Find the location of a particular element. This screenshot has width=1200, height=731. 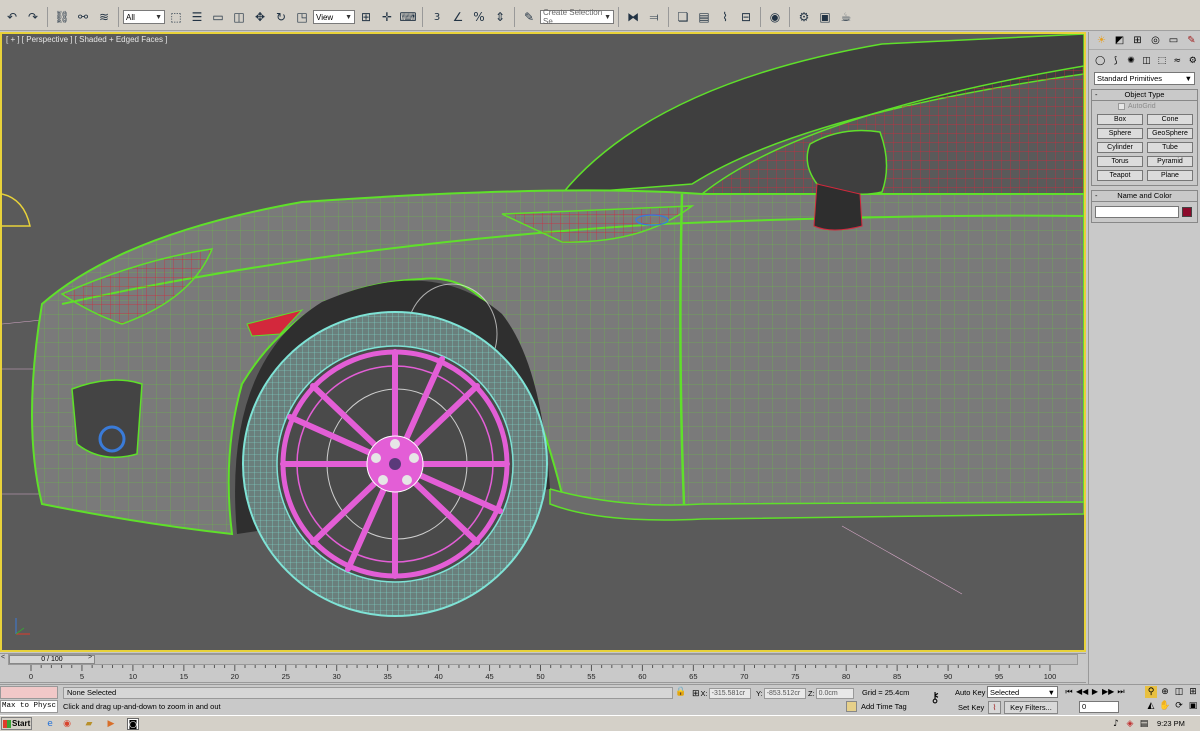

pan-icon: ✋ is located at coordinates (1165, 706).